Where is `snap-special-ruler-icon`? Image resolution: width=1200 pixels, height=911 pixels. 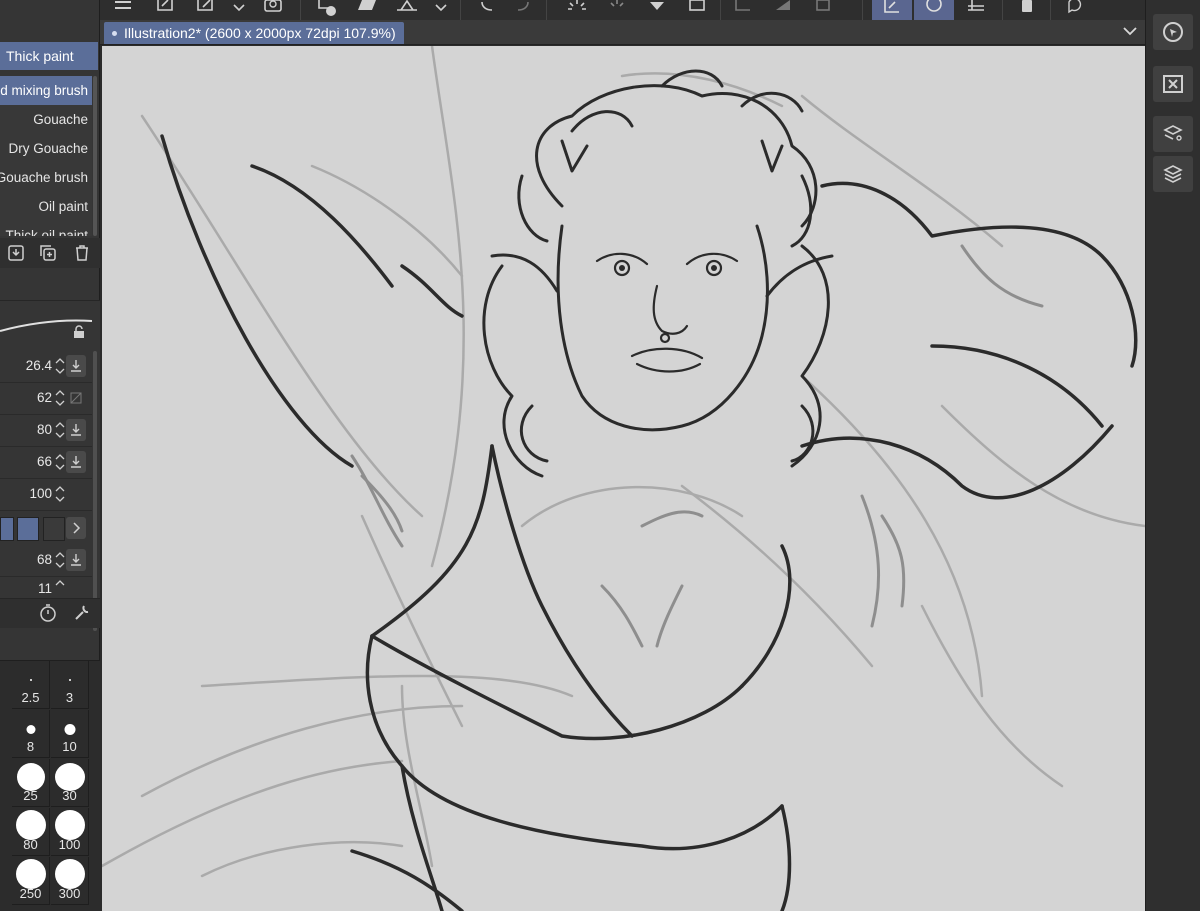 snap-special-ruler-icon is located at coordinates (934, 10).